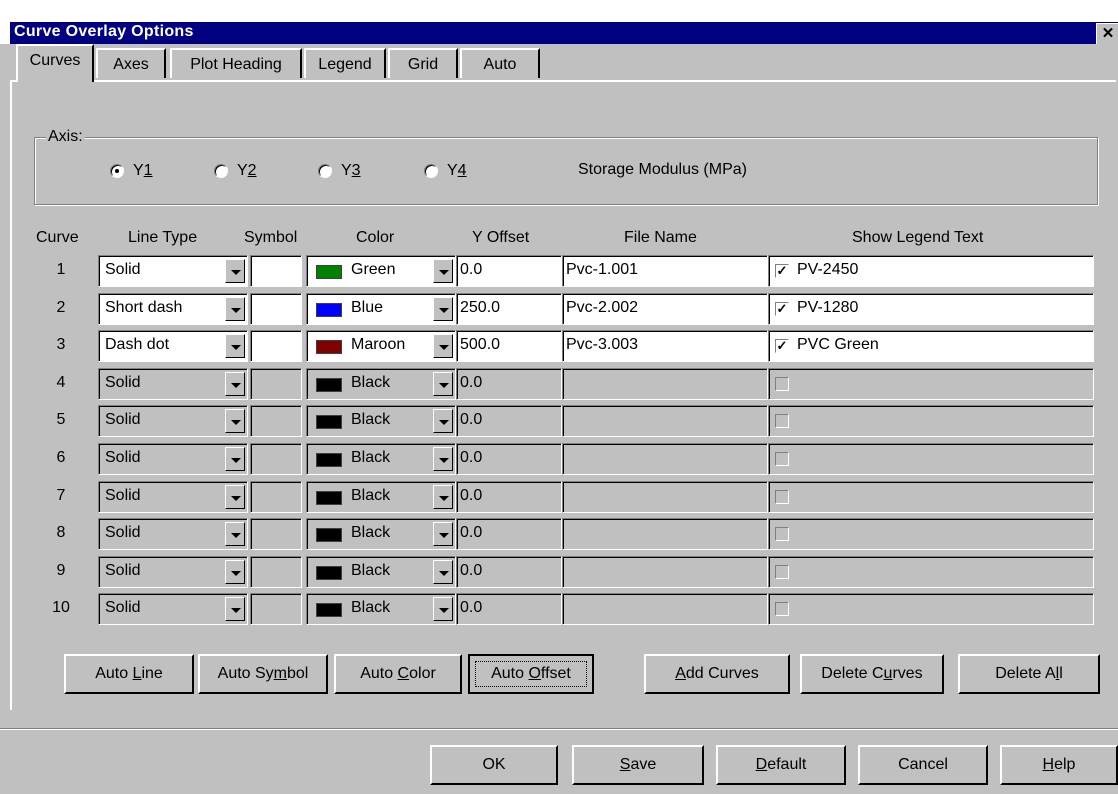  I want to click on radio-y2: Y2, so click(235, 171).